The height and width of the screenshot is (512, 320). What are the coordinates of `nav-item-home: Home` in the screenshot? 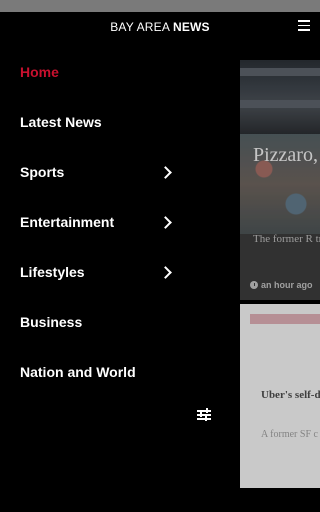 It's located at (100, 72).